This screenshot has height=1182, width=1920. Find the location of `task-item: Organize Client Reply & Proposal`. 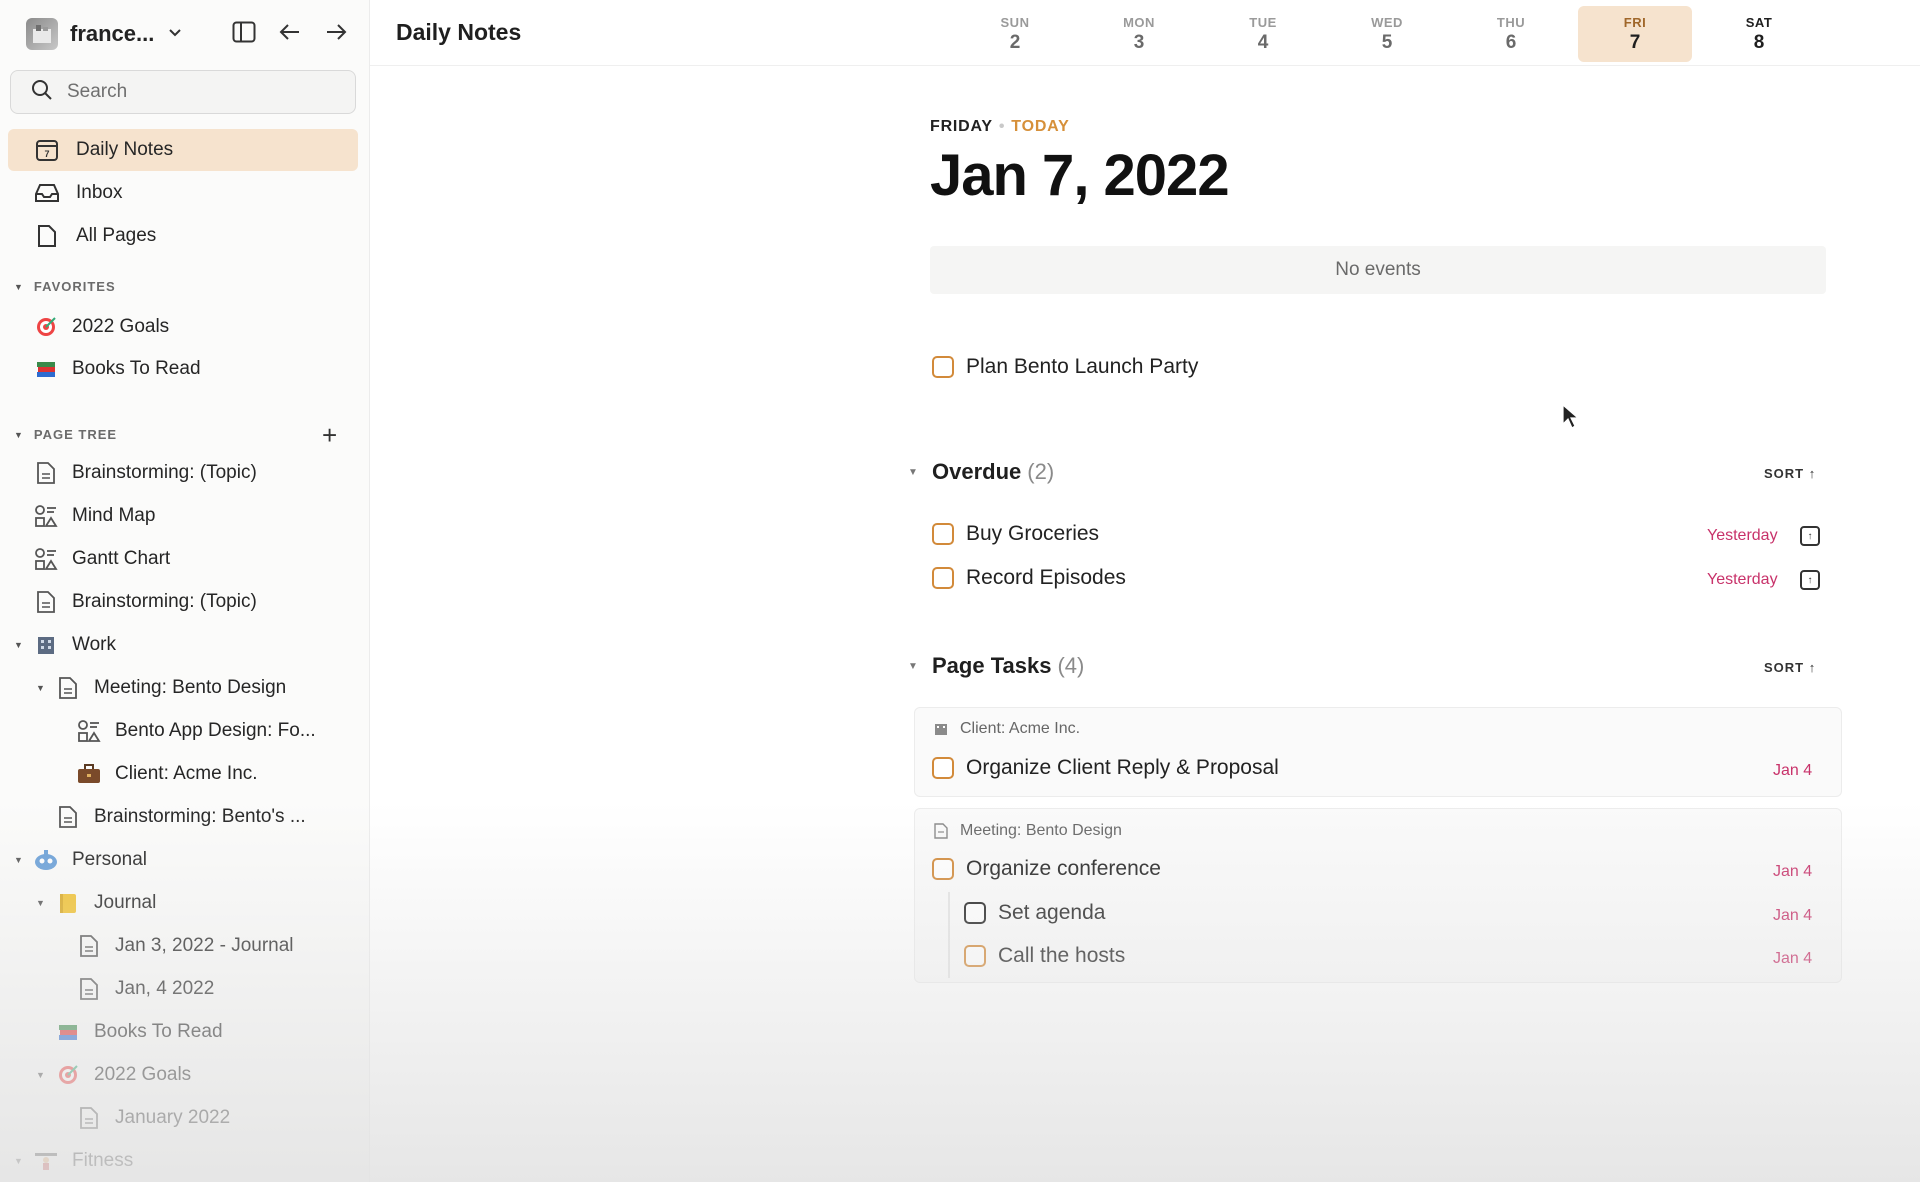

task-item: Organize Client Reply & Proposal is located at coordinates (1105, 768).